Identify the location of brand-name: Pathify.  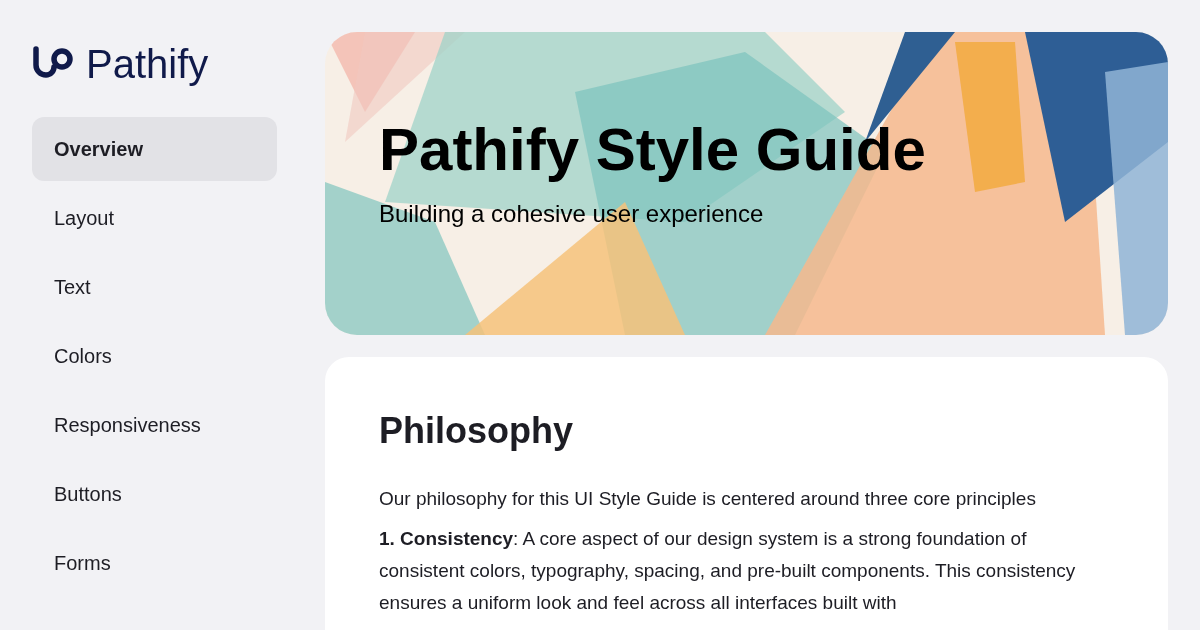
(147, 64).